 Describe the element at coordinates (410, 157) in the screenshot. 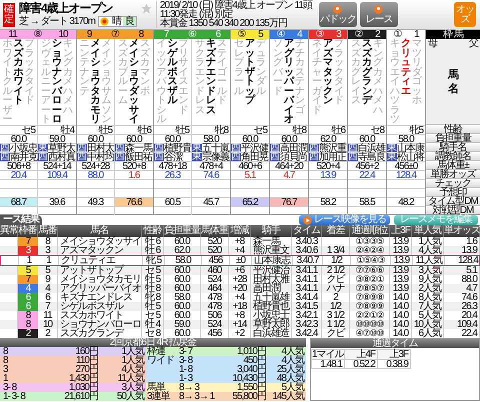

I see `trainer-name: 松山将` at that location.